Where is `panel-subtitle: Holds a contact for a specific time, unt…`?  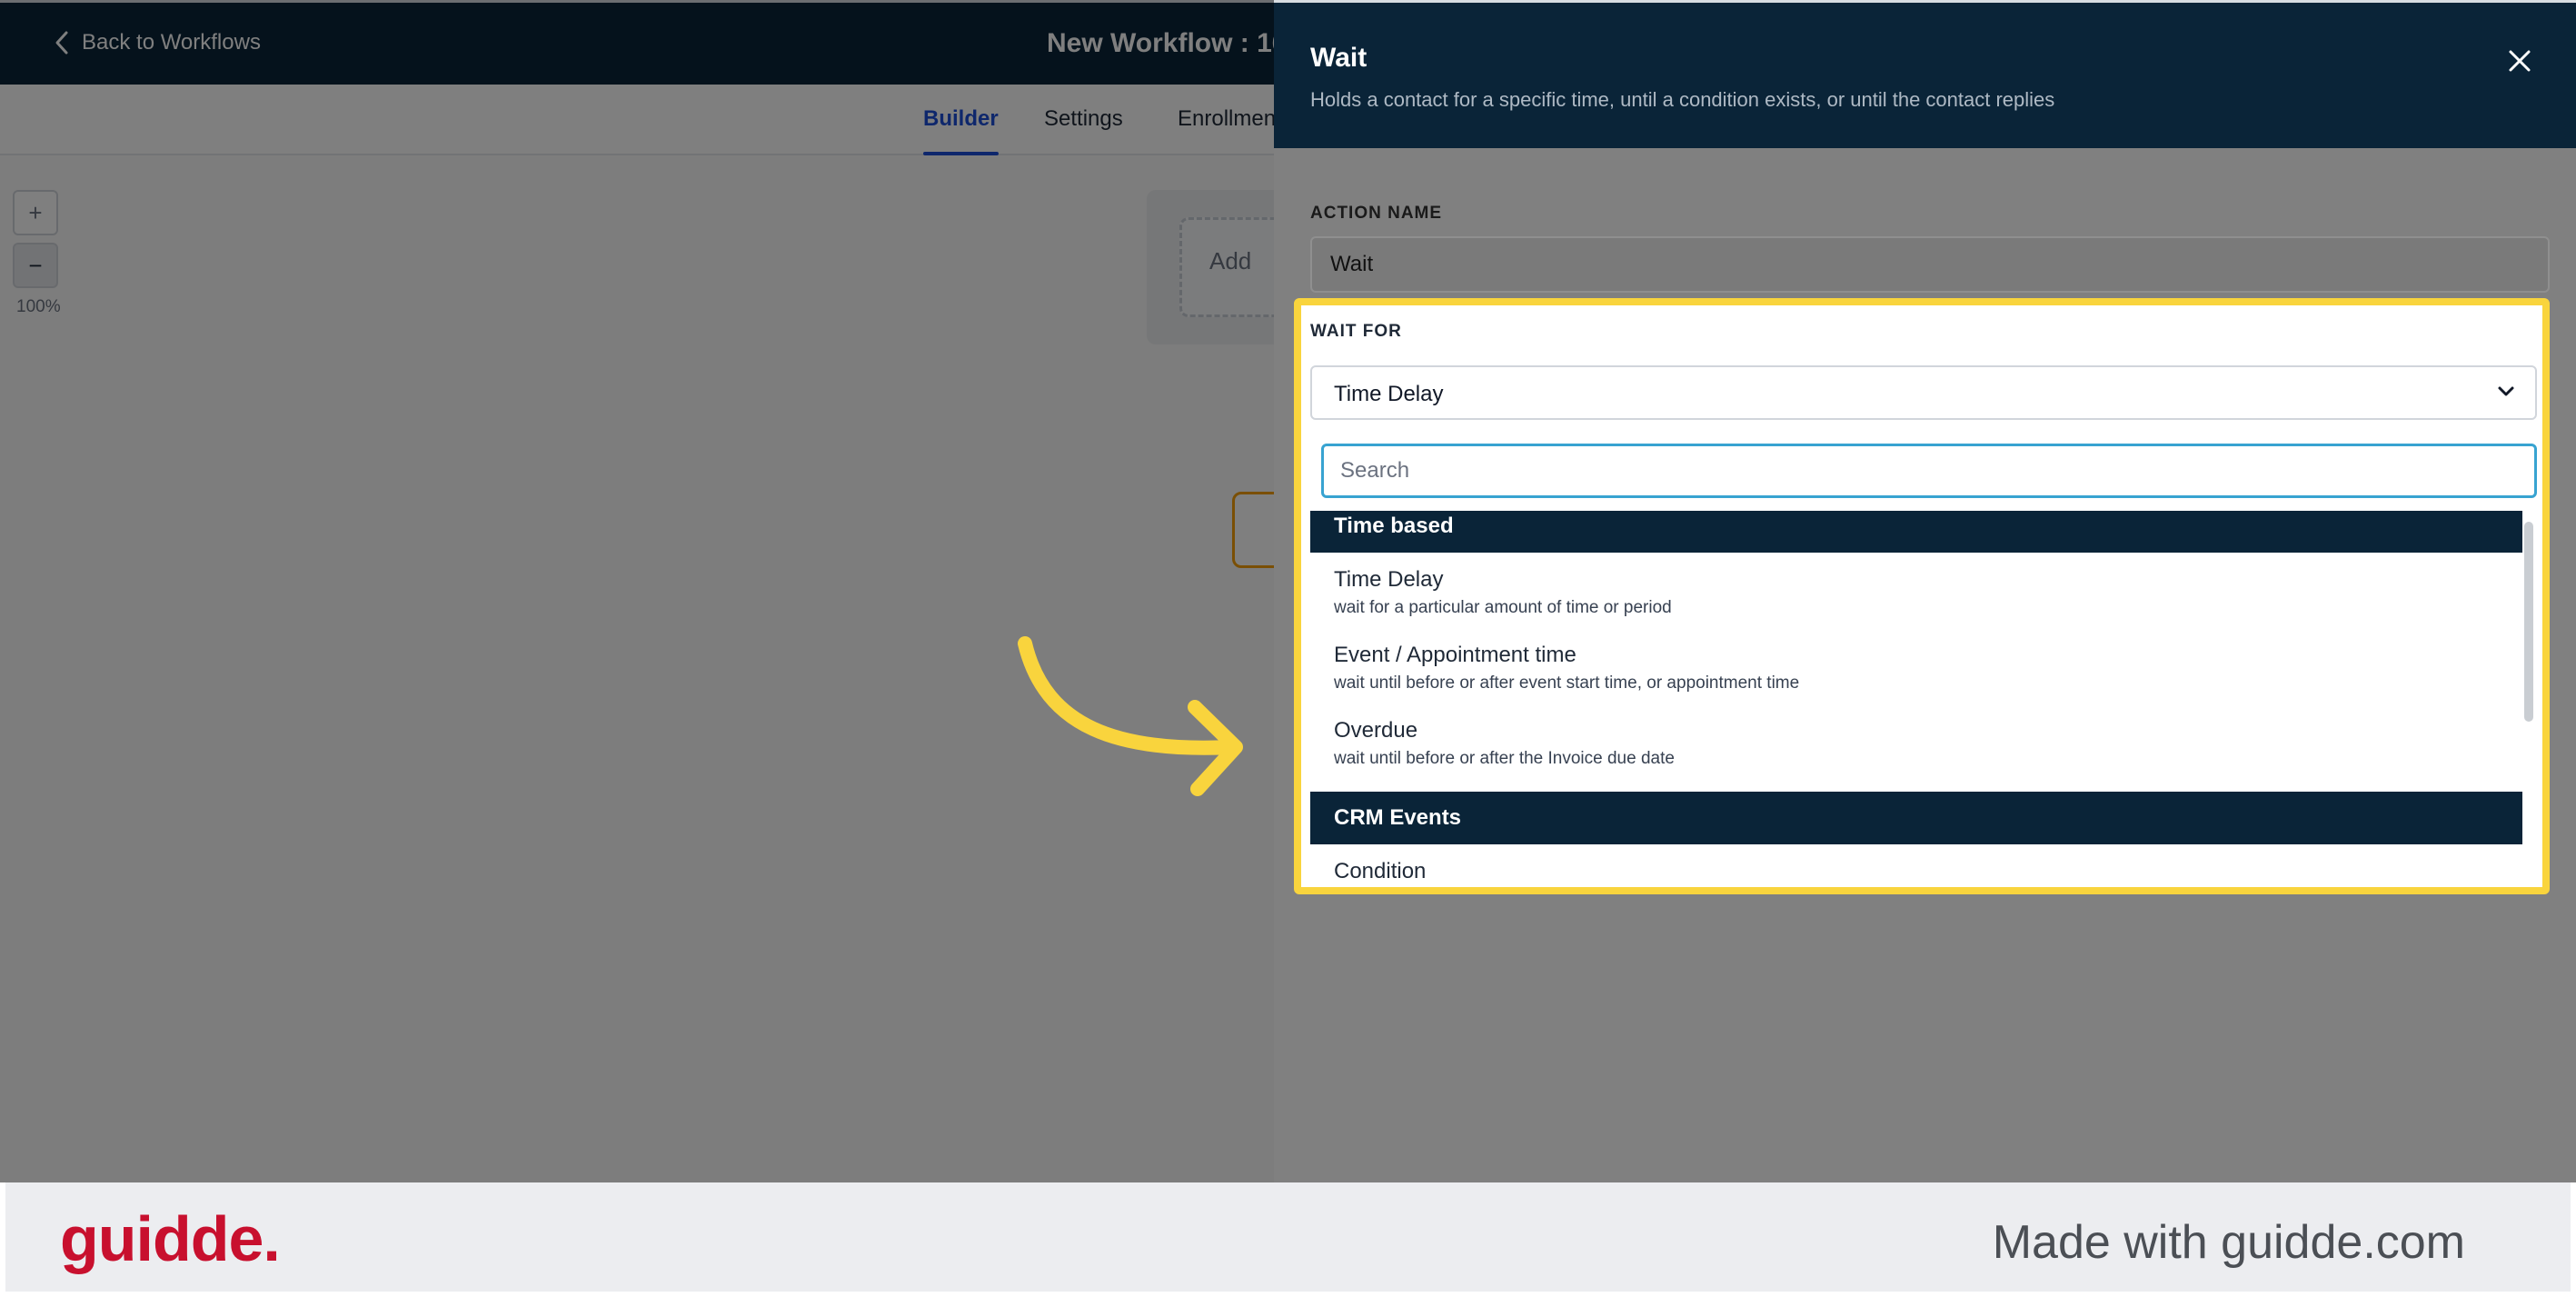
panel-subtitle: Holds a contact for a specific time, unt… is located at coordinates (1683, 99).